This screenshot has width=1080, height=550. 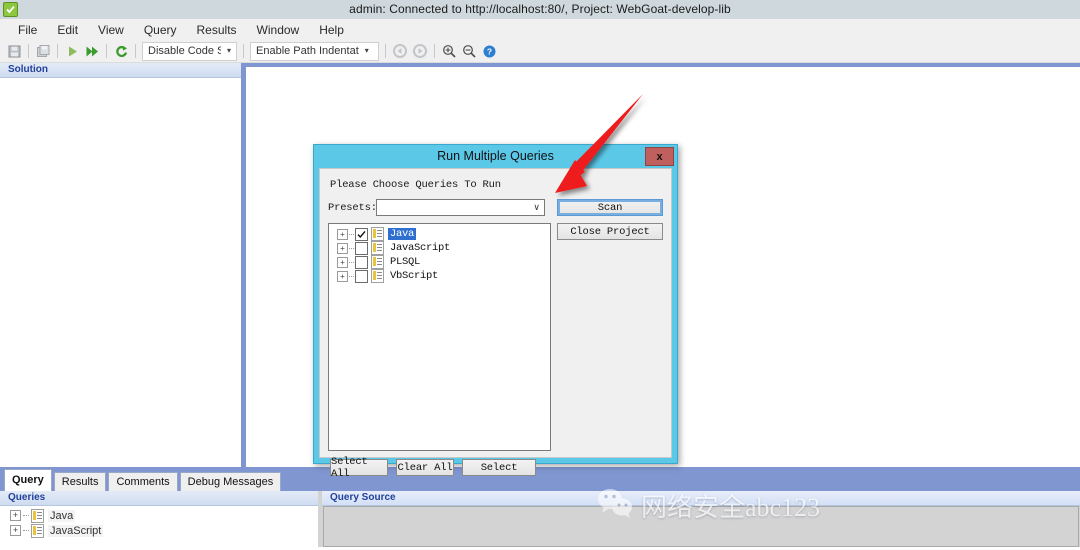 I want to click on tree-item-vbscript: + VbScript, so click(x=441, y=276).